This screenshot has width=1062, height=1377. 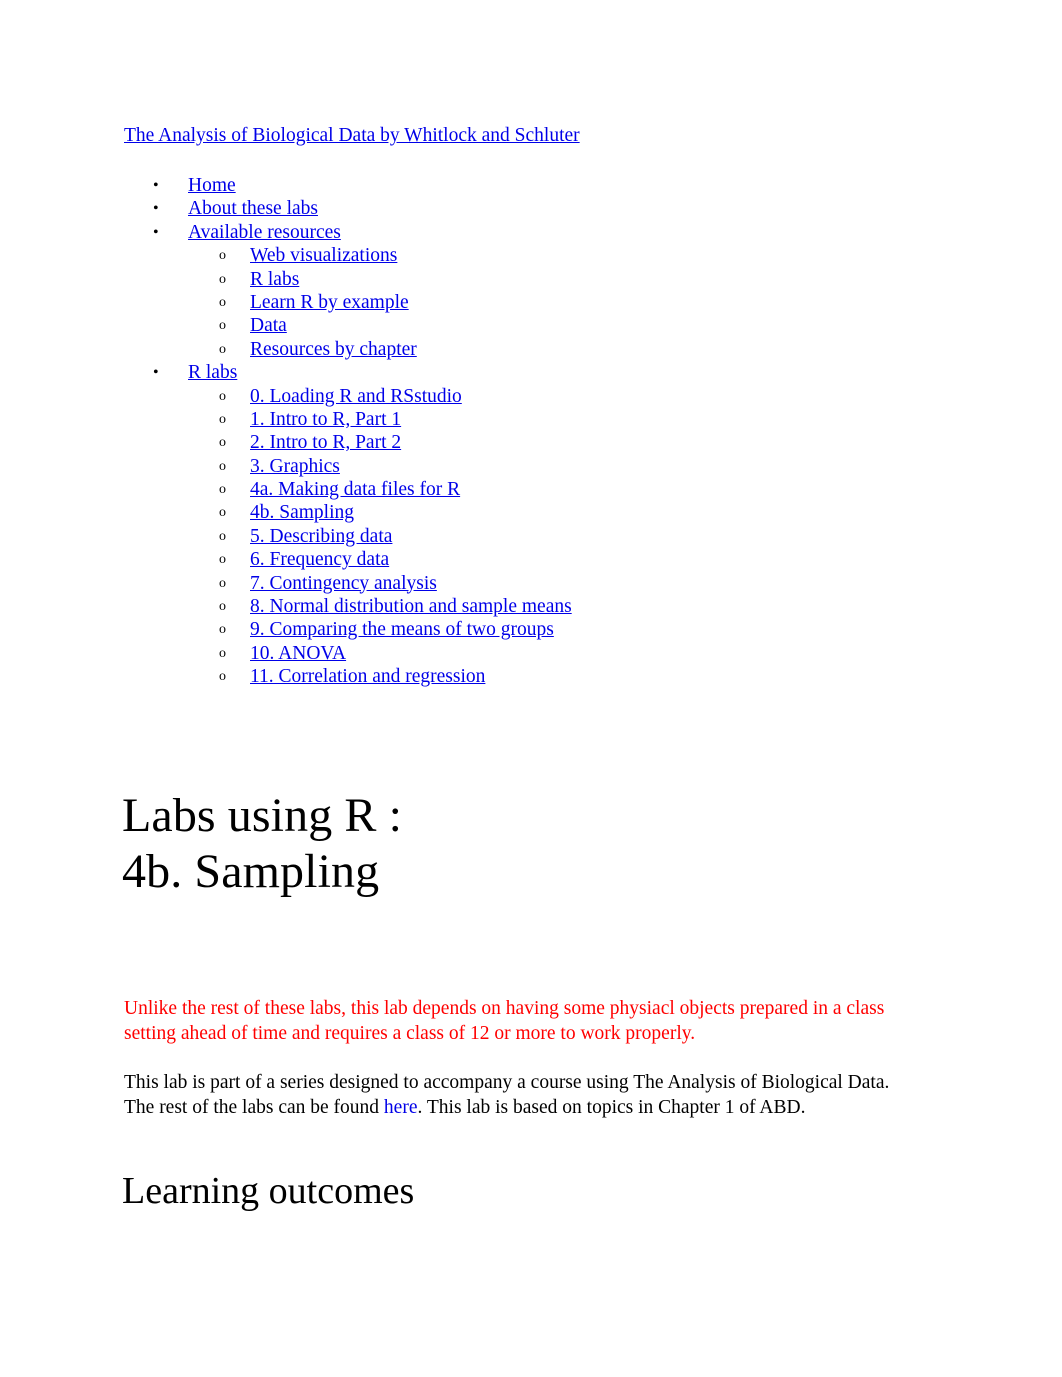 What do you see at coordinates (402, 629) in the screenshot?
I see `nav-item-link: 9. Comparing the means of two groups` at bounding box center [402, 629].